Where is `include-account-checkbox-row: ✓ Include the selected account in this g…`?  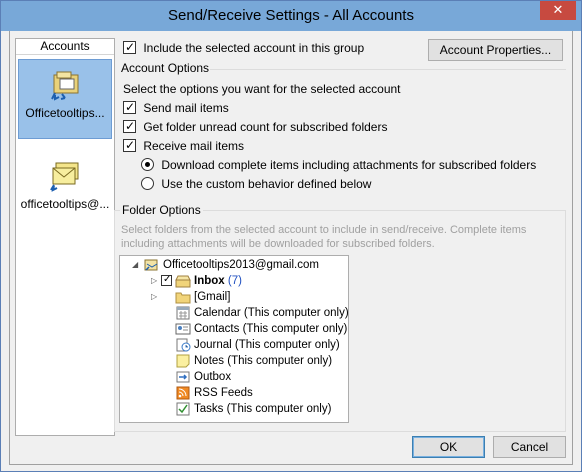 include-account-checkbox-row: ✓ Include the selected account in this g… is located at coordinates (243, 47).